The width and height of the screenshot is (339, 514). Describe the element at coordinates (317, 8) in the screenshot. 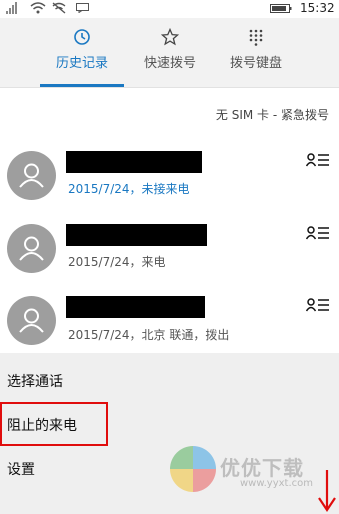

I see `clock: 15:32` at that location.